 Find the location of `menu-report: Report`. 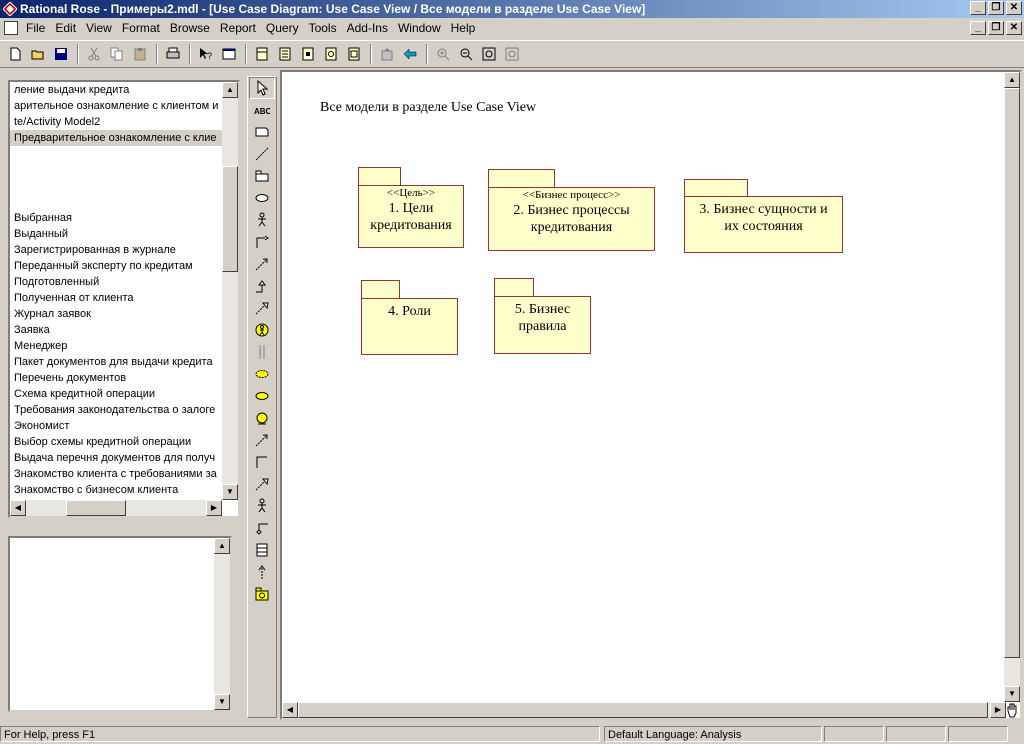

menu-report: Report is located at coordinates (239, 28).